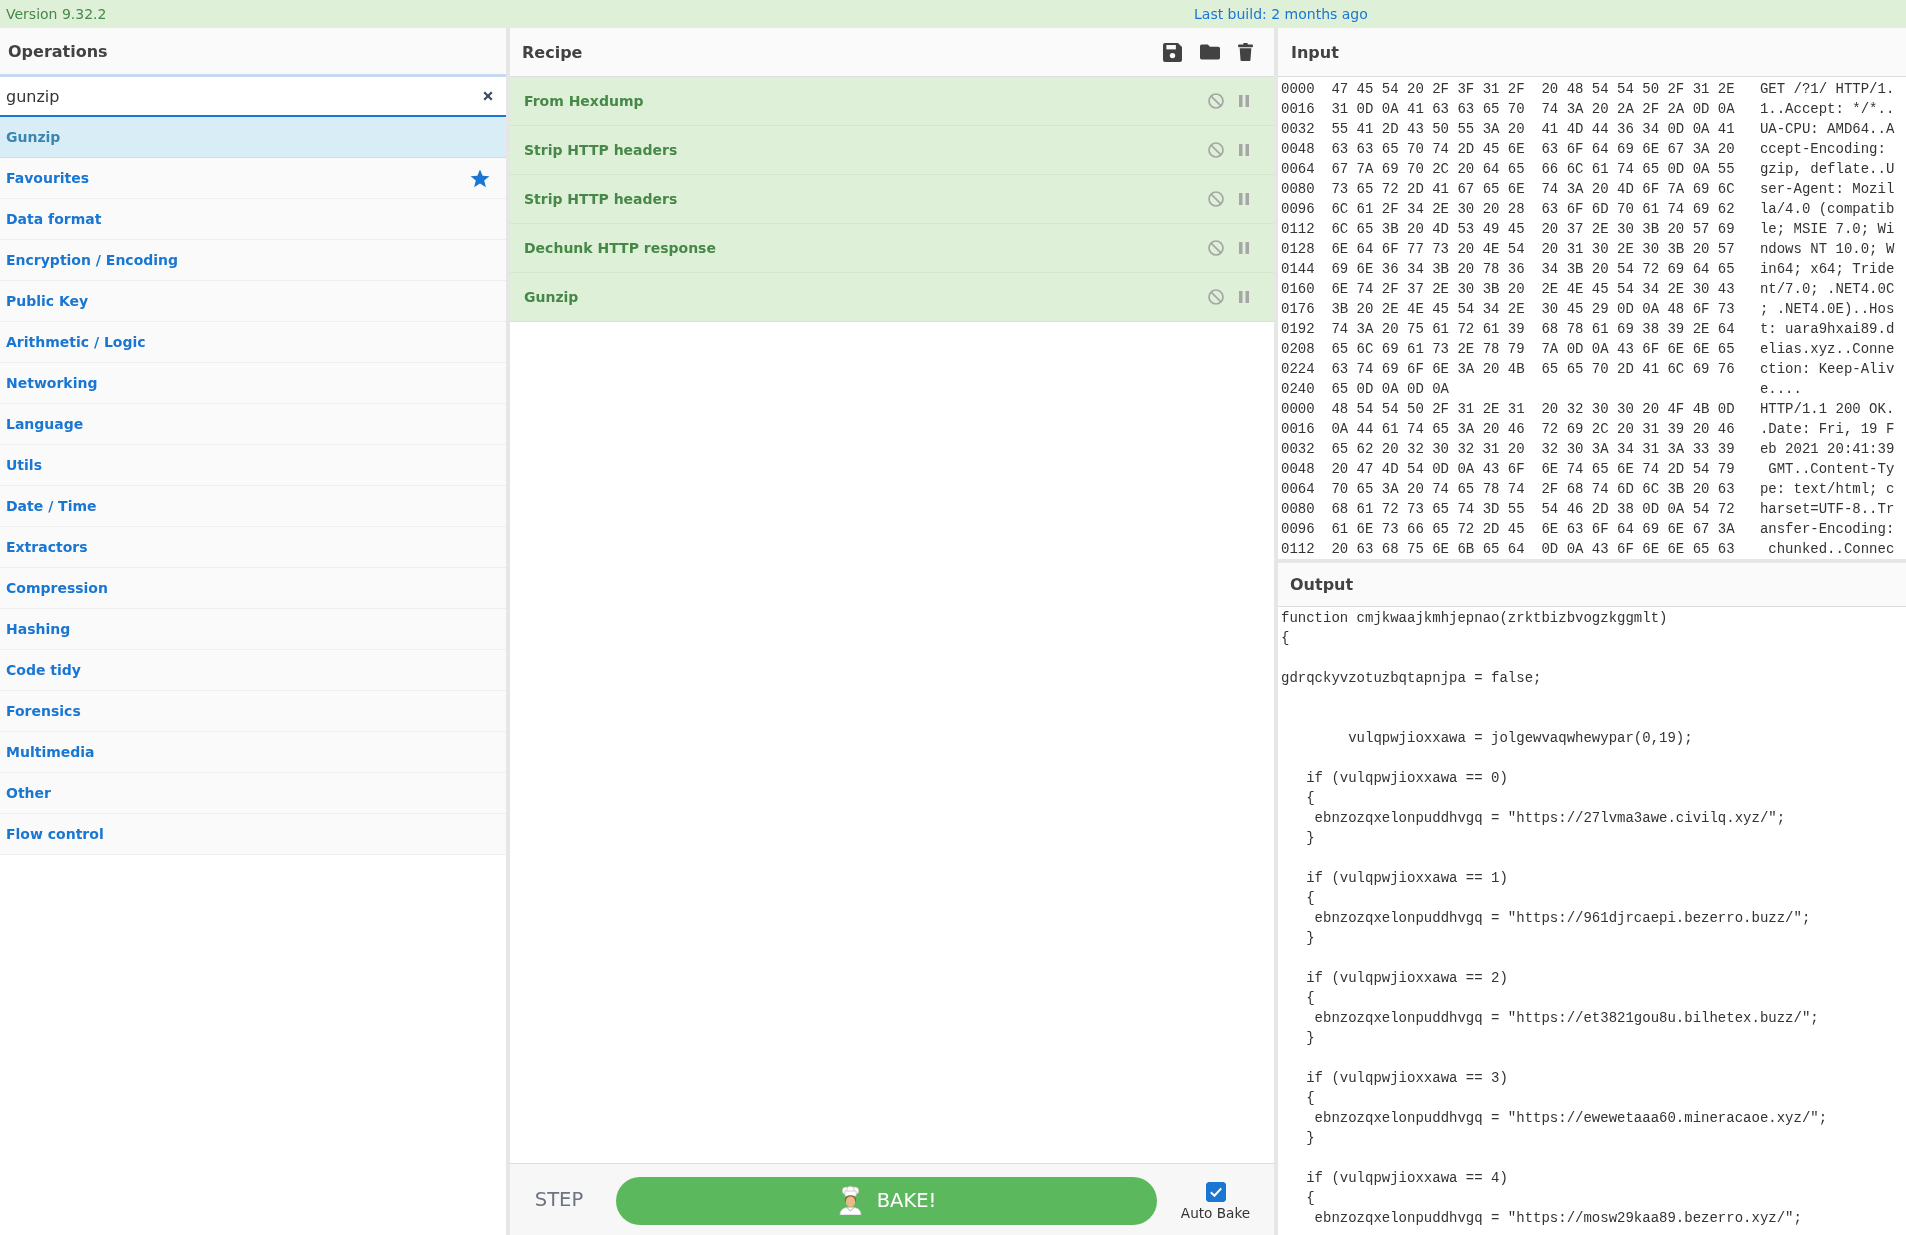 Image resolution: width=1906 pixels, height=1235 pixels. Describe the element at coordinates (253, 137) in the screenshot. I see `operation-item: Gunzip` at that location.